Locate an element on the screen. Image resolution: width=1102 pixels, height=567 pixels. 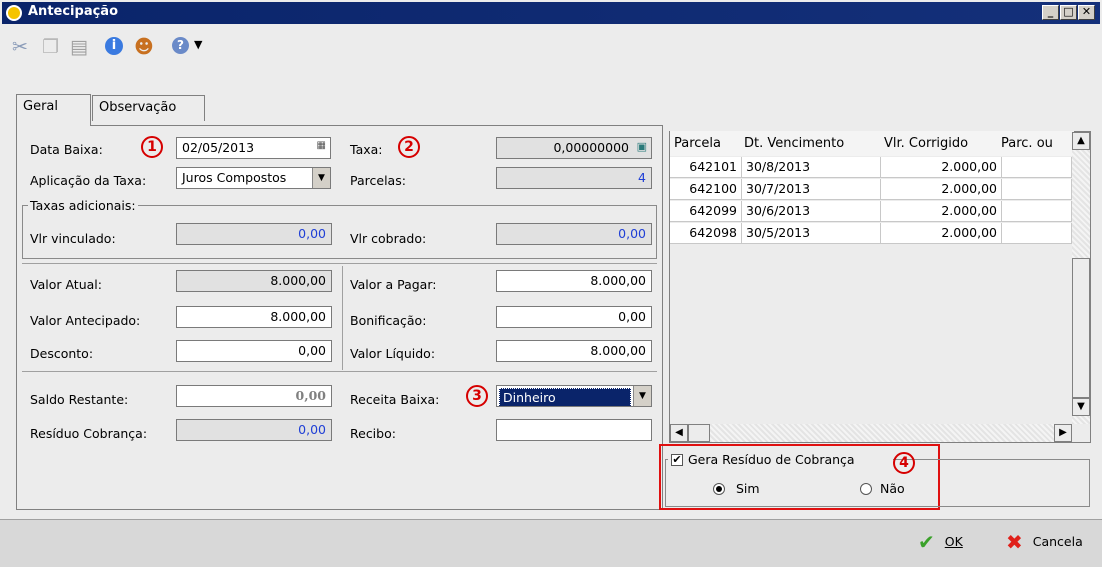
valor-atual-value: 8.000,00 is located at coordinates (254, 281).